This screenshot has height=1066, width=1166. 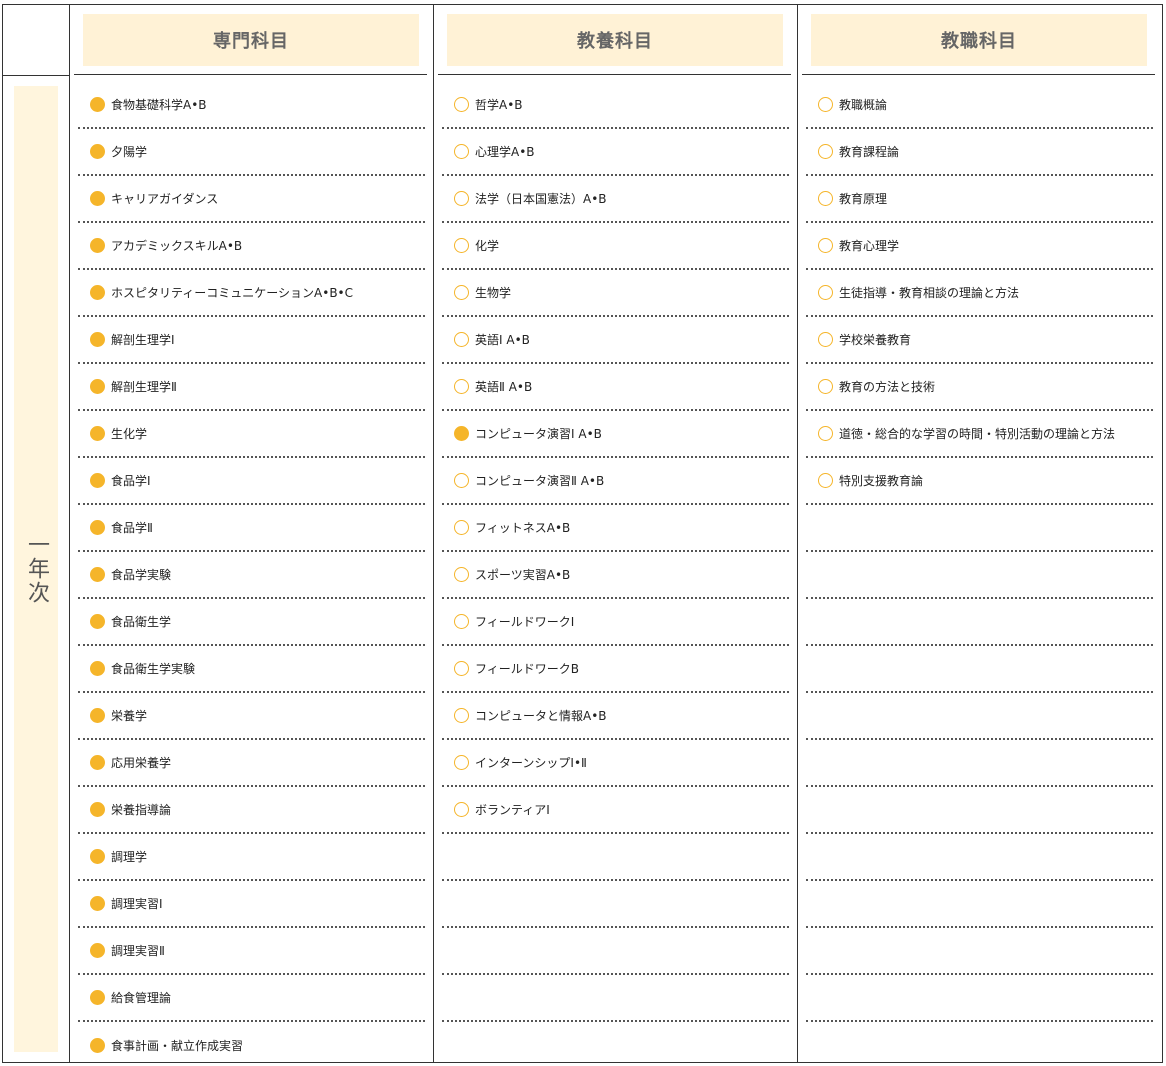 What do you see at coordinates (251, 857) in the screenshot?
I see `subject-row: 調理学` at bounding box center [251, 857].